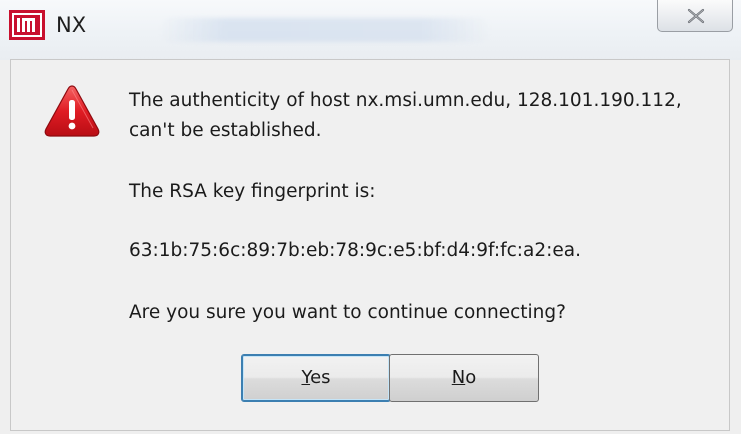  What do you see at coordinates (325, 30) in the screenshot?
I see `title-bar-glass` at bounding box center [325, 30].